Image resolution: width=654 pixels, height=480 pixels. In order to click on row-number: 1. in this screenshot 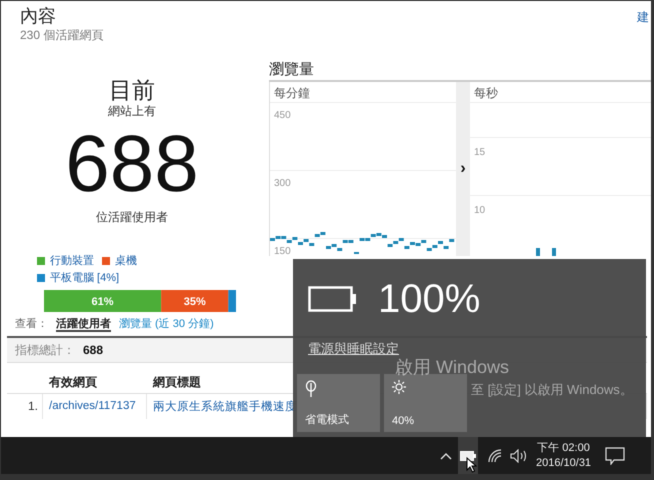, I will do `click(25, 406)`.